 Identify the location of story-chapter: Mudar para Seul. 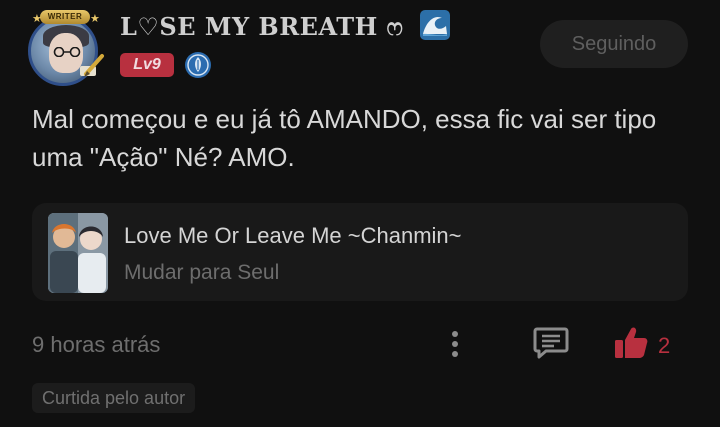
(202, 272).